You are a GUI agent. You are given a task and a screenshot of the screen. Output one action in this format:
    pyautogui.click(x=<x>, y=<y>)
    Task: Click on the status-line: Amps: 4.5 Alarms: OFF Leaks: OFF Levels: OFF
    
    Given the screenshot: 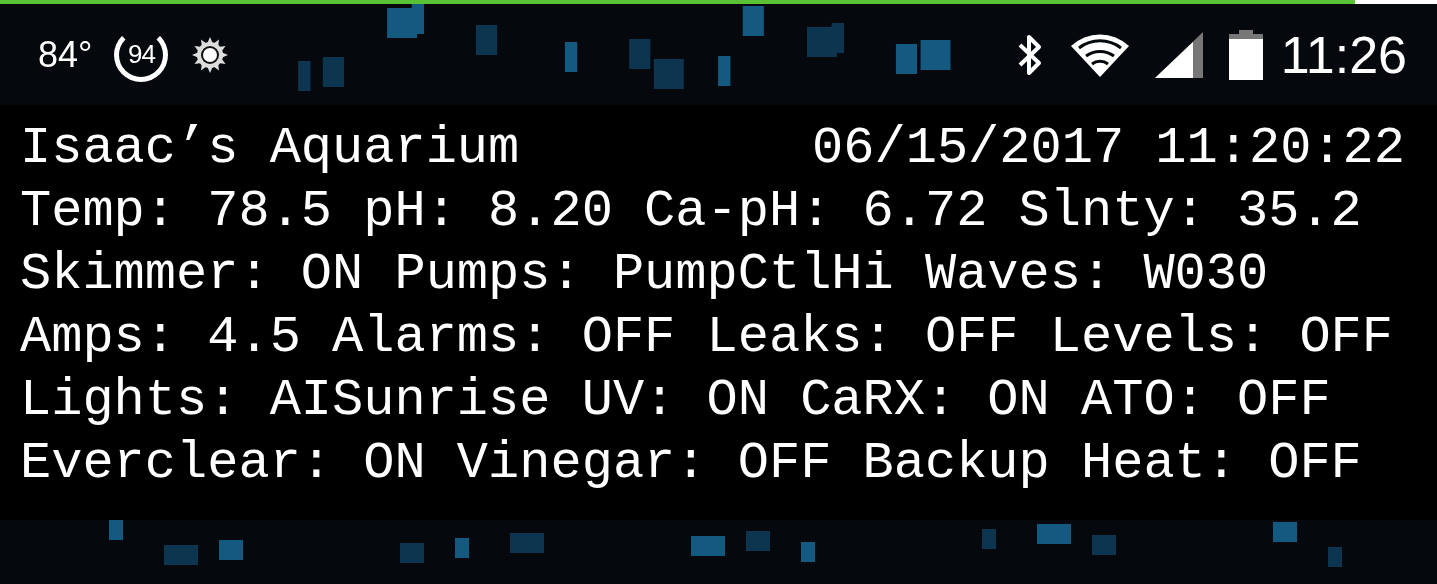 What is the action you would take?
    pyautogui.click(x=707, y=338)
    